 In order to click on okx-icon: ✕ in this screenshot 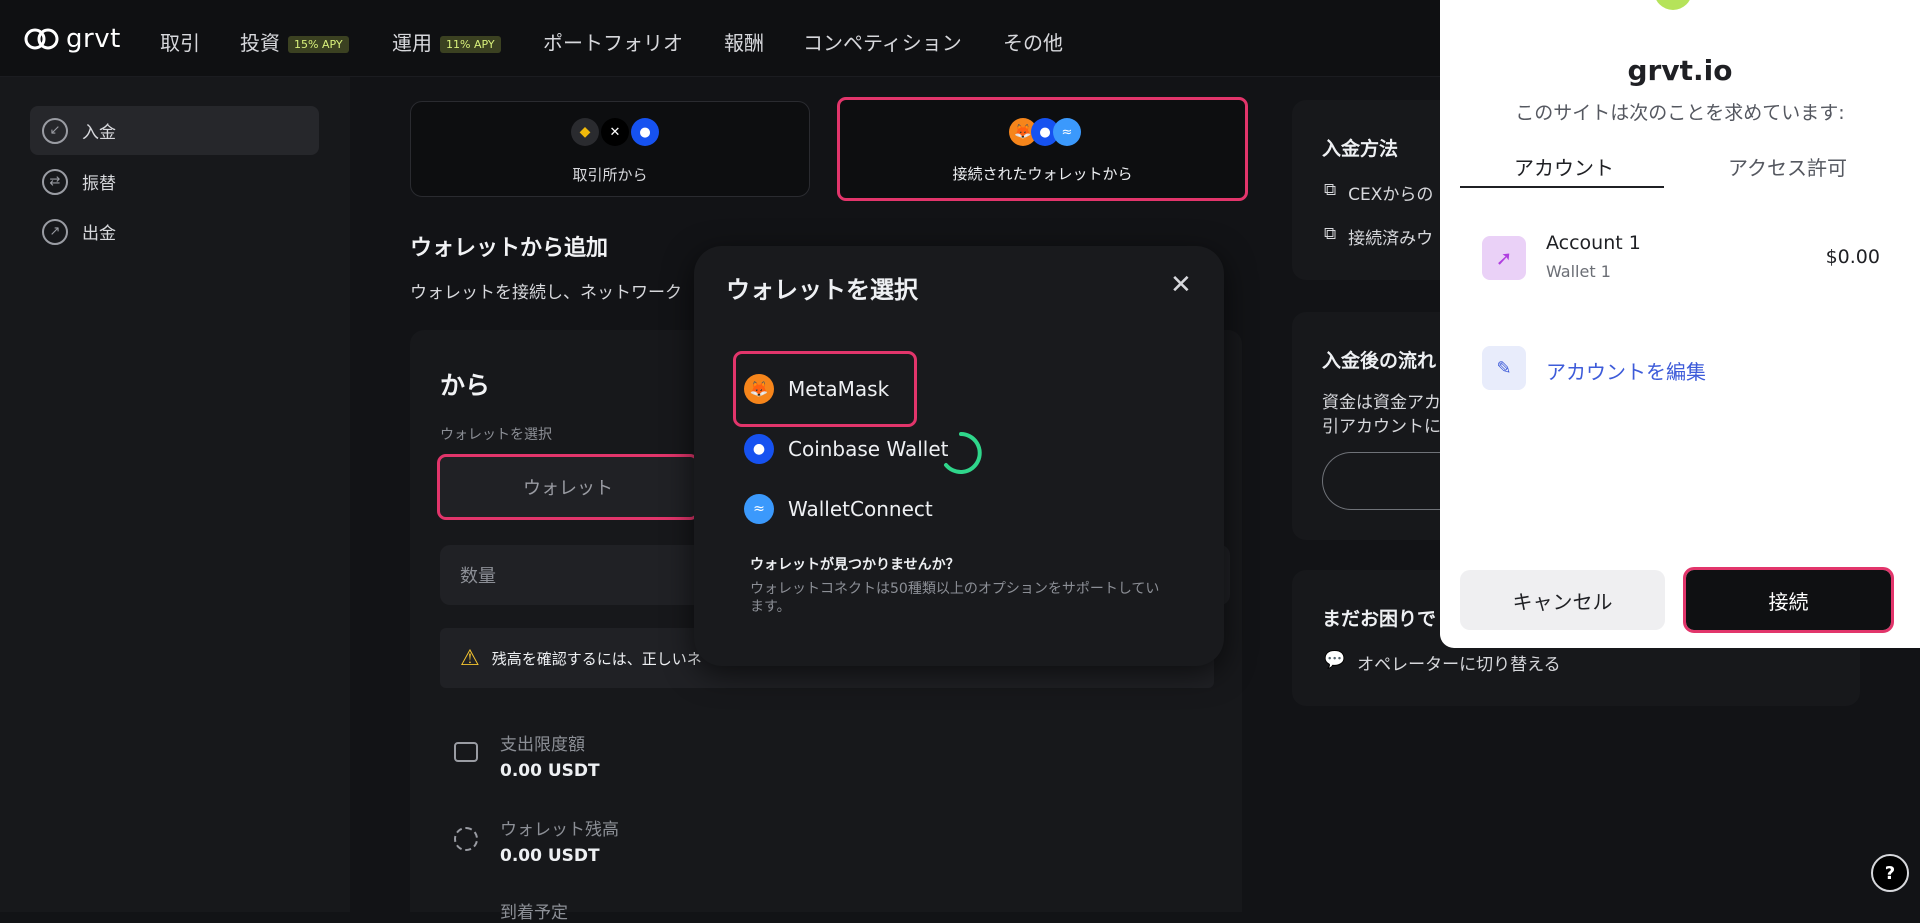, I will do `click(615, 132)`.